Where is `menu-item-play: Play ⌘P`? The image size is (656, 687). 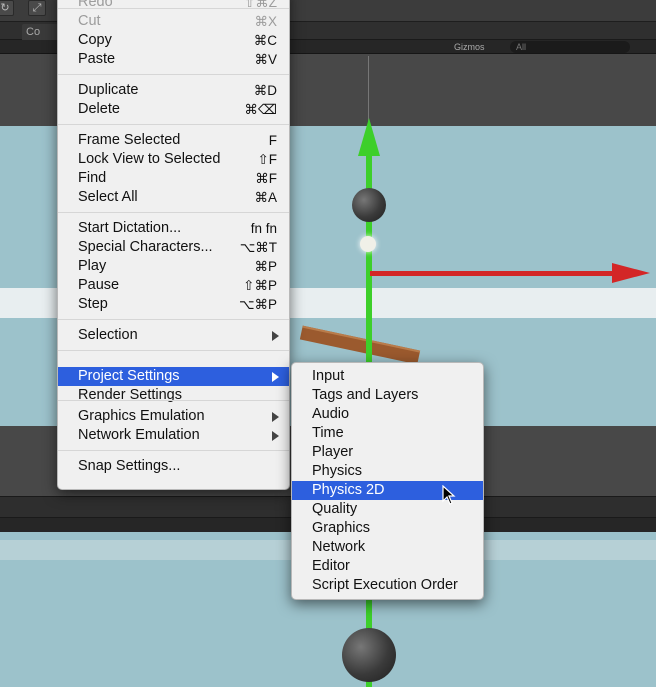
menu-item-play: Play ⌘P is located at coordinates (173, 266).